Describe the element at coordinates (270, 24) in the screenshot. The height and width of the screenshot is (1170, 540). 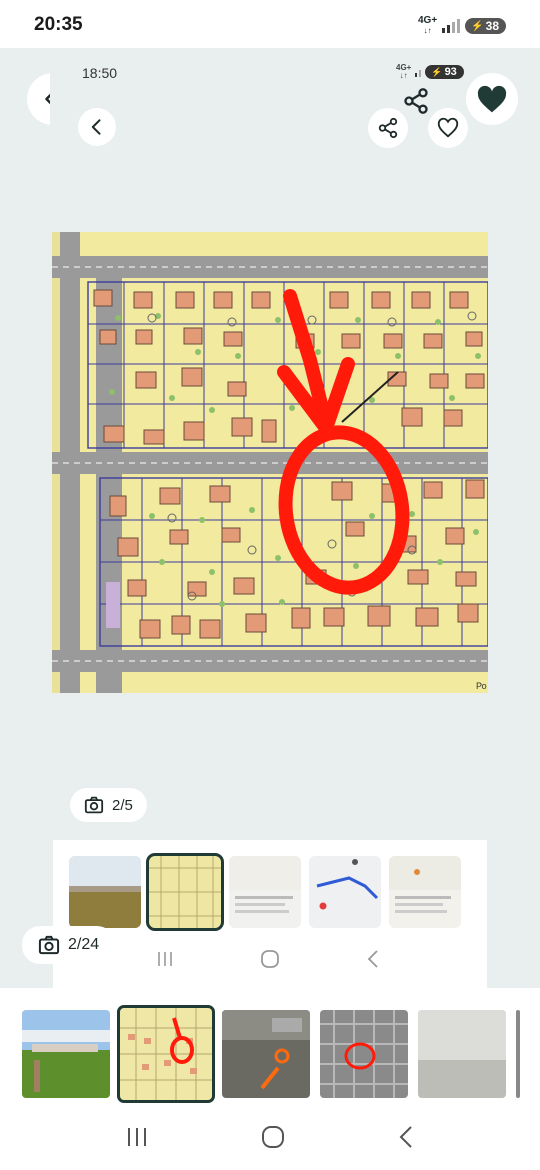
I see `status-bar: 20:35 4G+ ↓↑ ⚡ 38` at that location.